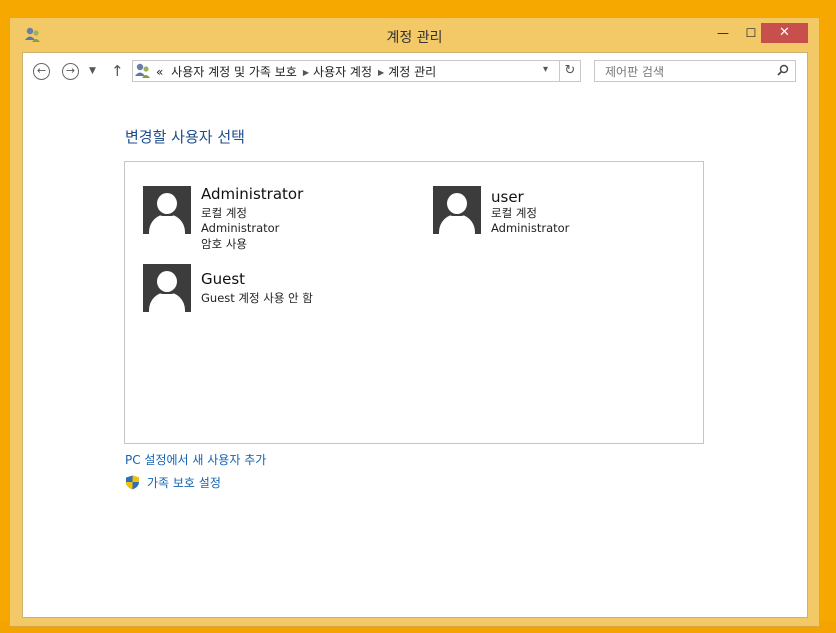  I want to click on search-box, so click(695, 71).